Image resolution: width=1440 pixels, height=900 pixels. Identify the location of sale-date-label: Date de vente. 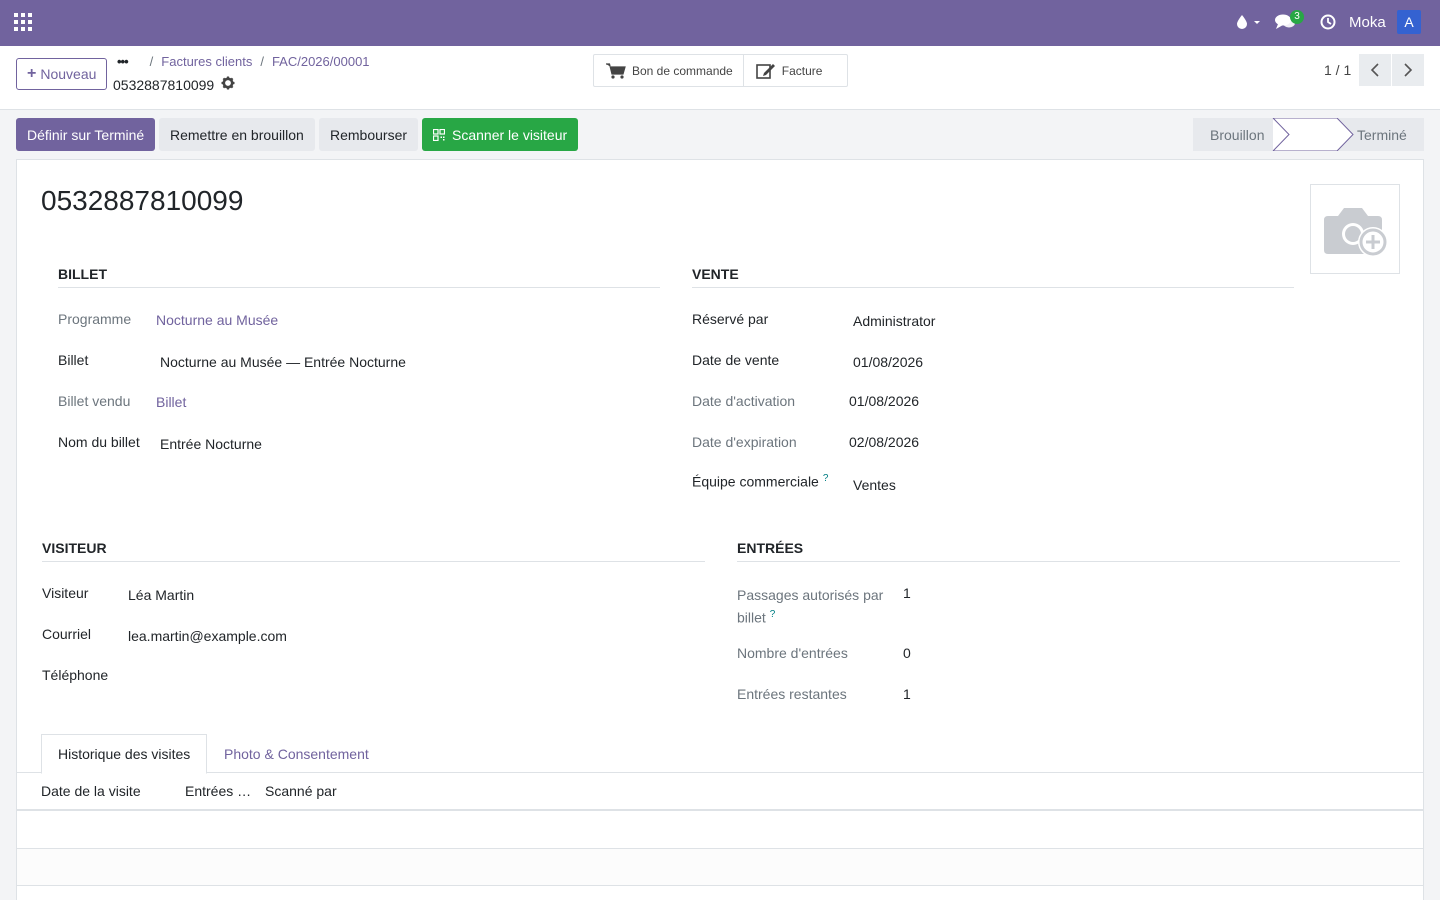
(736, 360).